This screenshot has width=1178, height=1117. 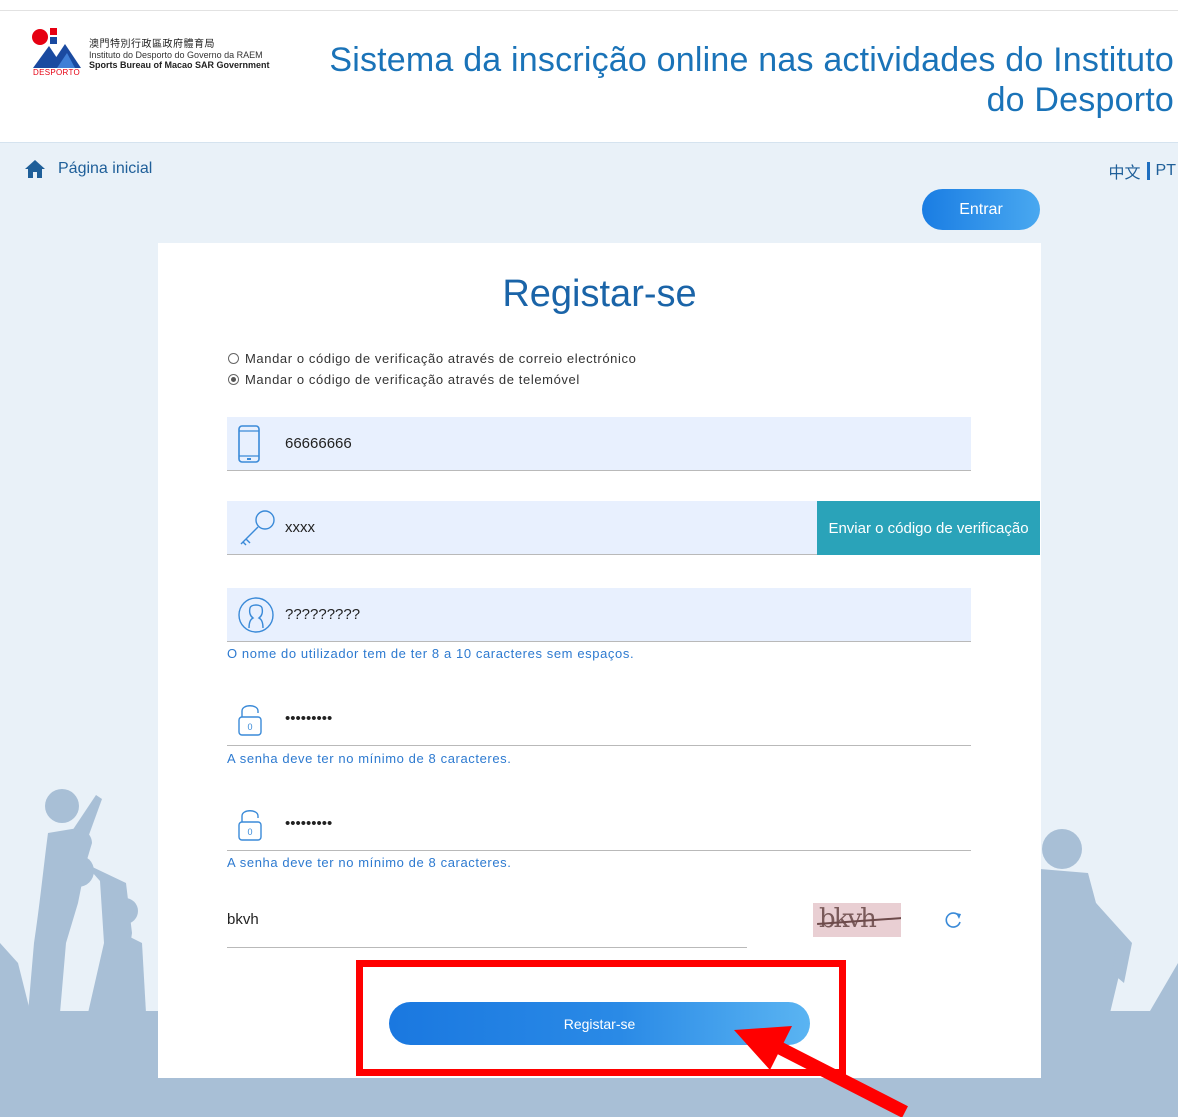 I want to click on radio-email-circle, so click(x=233, y=358).